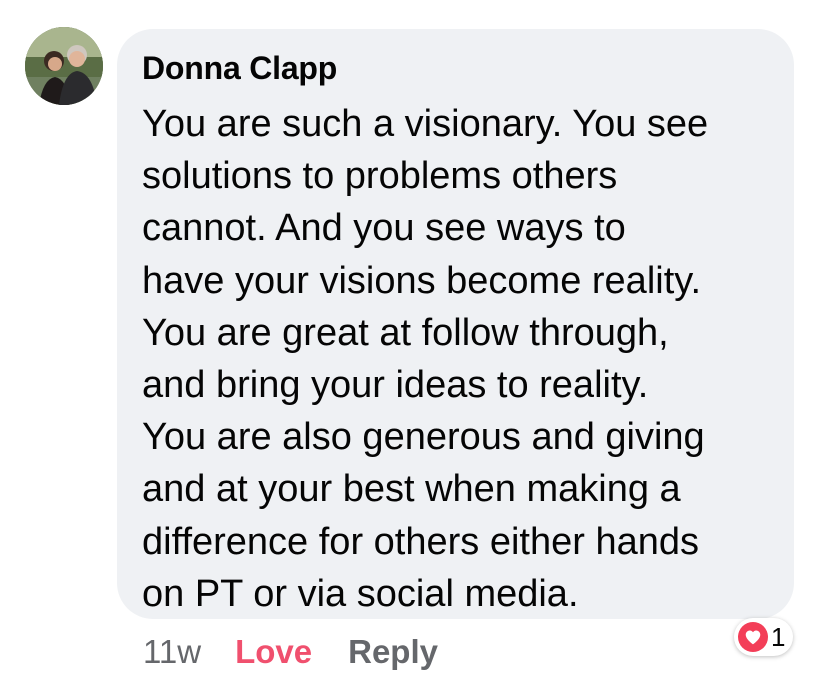 This screenshot has height=685, width=828. What do you see at coordinates (778, 636) in the screenshot?
I see `reaction-count: 1` at bounding box center [778, 636].